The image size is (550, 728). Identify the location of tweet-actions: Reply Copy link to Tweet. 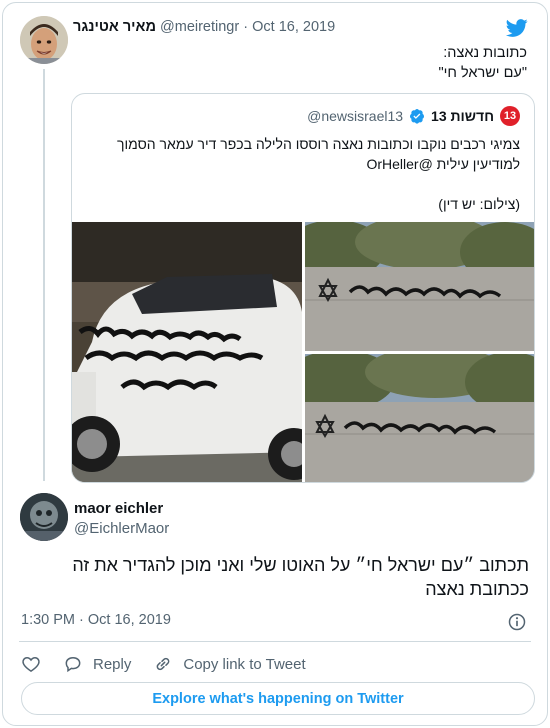
(174, 664).